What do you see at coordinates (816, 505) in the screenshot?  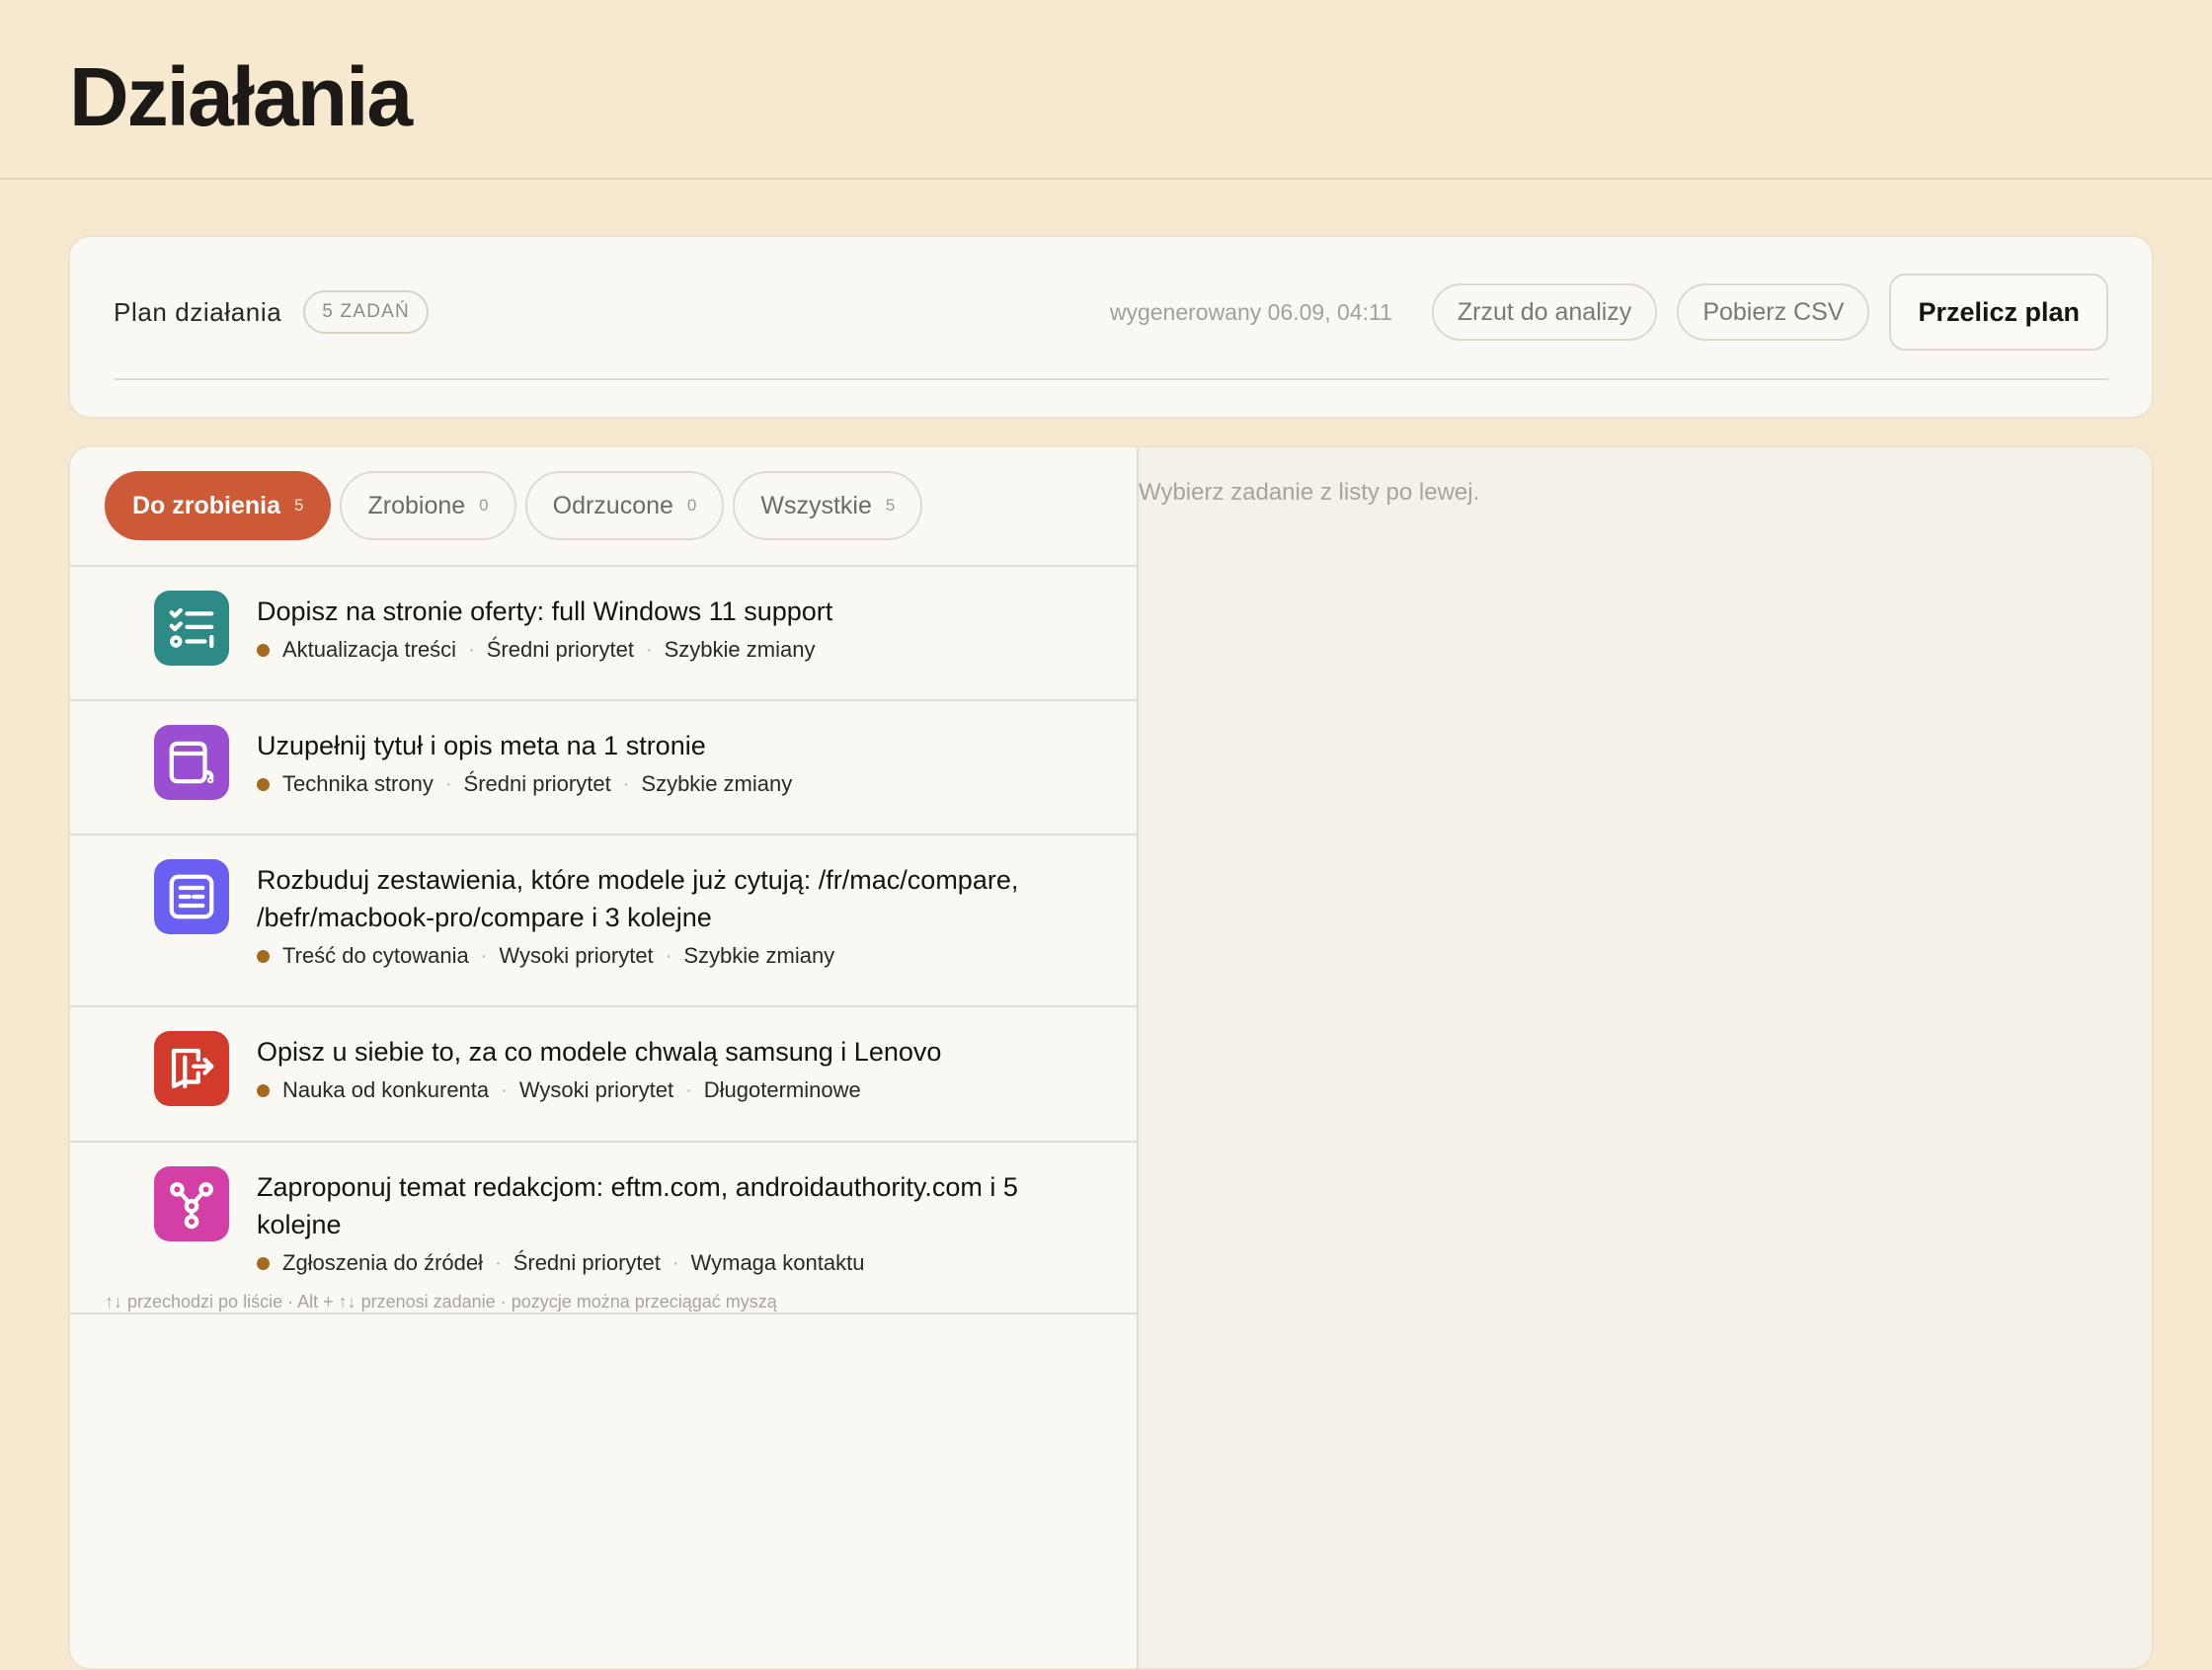 I see `tab-label: Wszystkie` at bounding box center [816, 505].